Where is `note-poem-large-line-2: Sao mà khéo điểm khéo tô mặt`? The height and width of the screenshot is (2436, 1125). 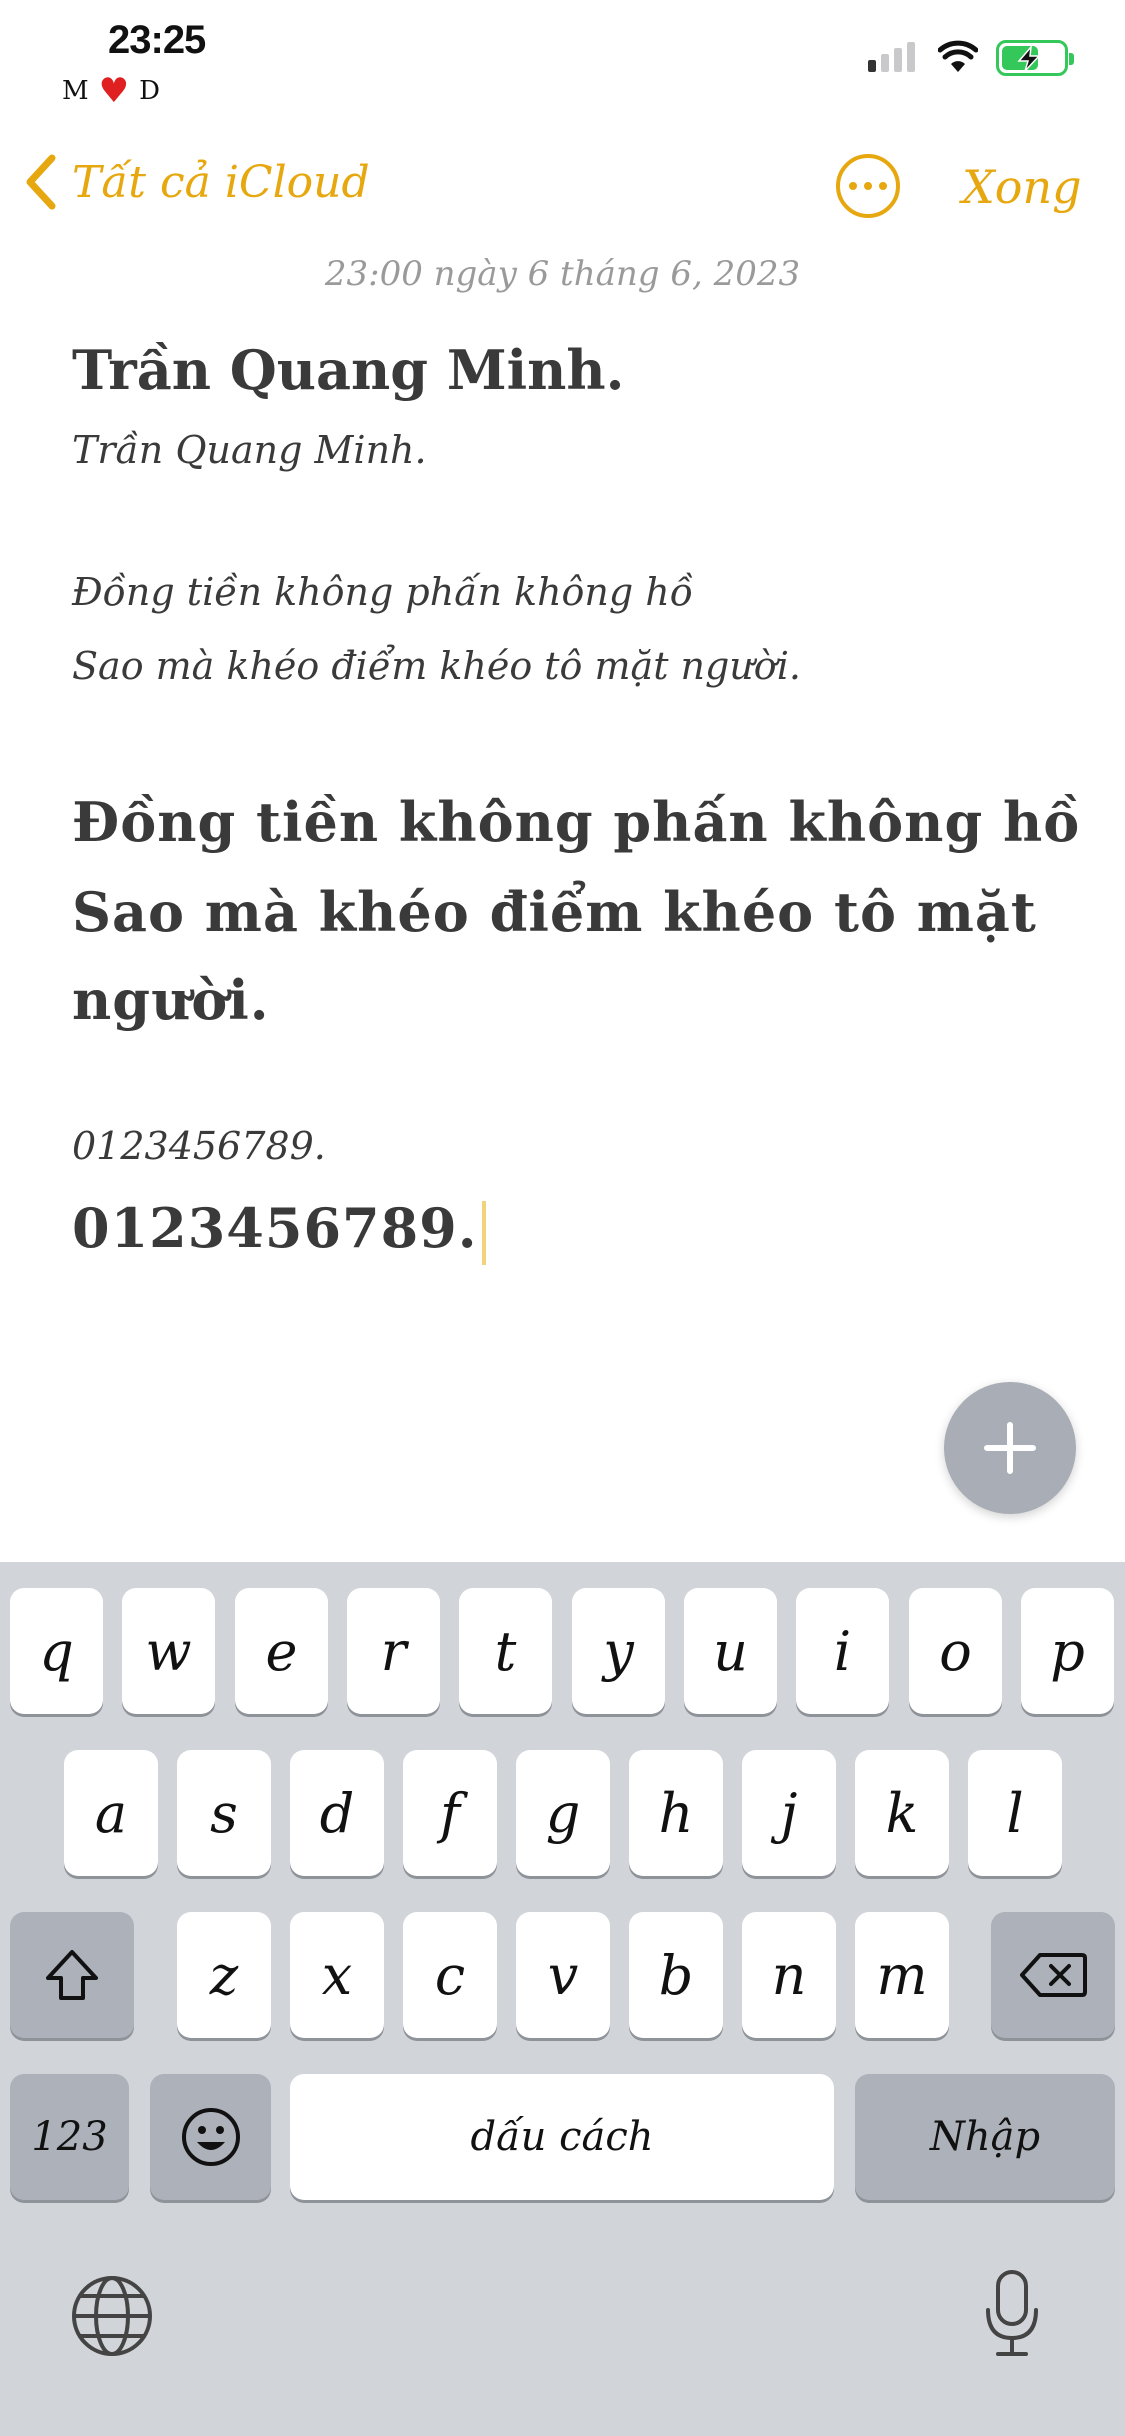
note-poem-large-line-2: Sao mà khéo điểm khéo tô mặt is located at coordinates (554, 912).